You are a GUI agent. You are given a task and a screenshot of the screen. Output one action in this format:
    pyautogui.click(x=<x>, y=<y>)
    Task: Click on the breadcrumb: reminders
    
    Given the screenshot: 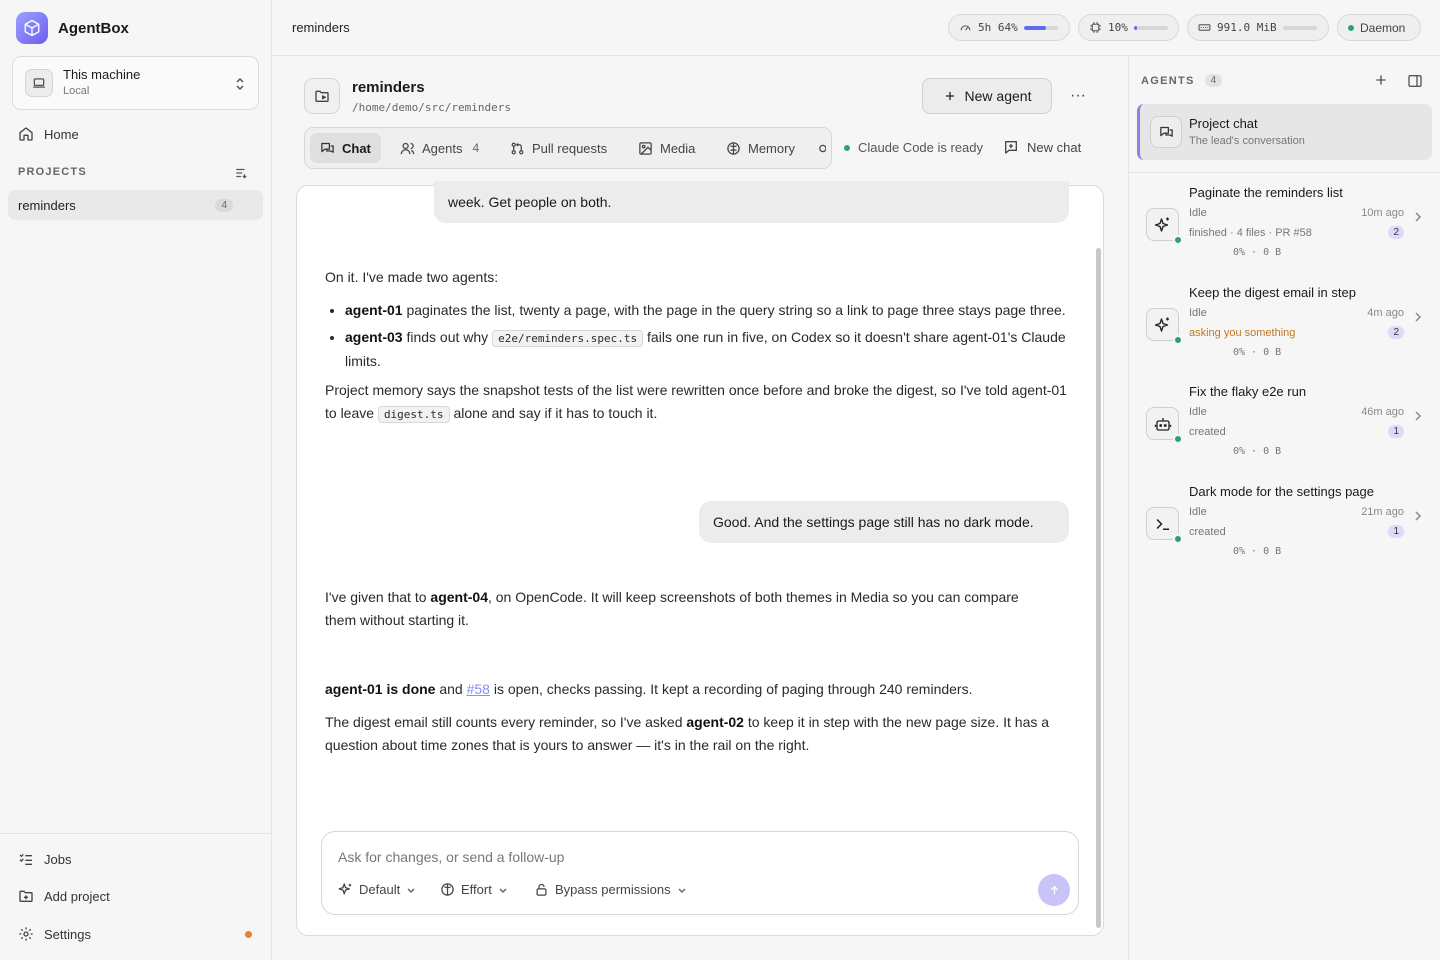 What is the action you would take?
    pyautogui.click(x=321, y=27)
    